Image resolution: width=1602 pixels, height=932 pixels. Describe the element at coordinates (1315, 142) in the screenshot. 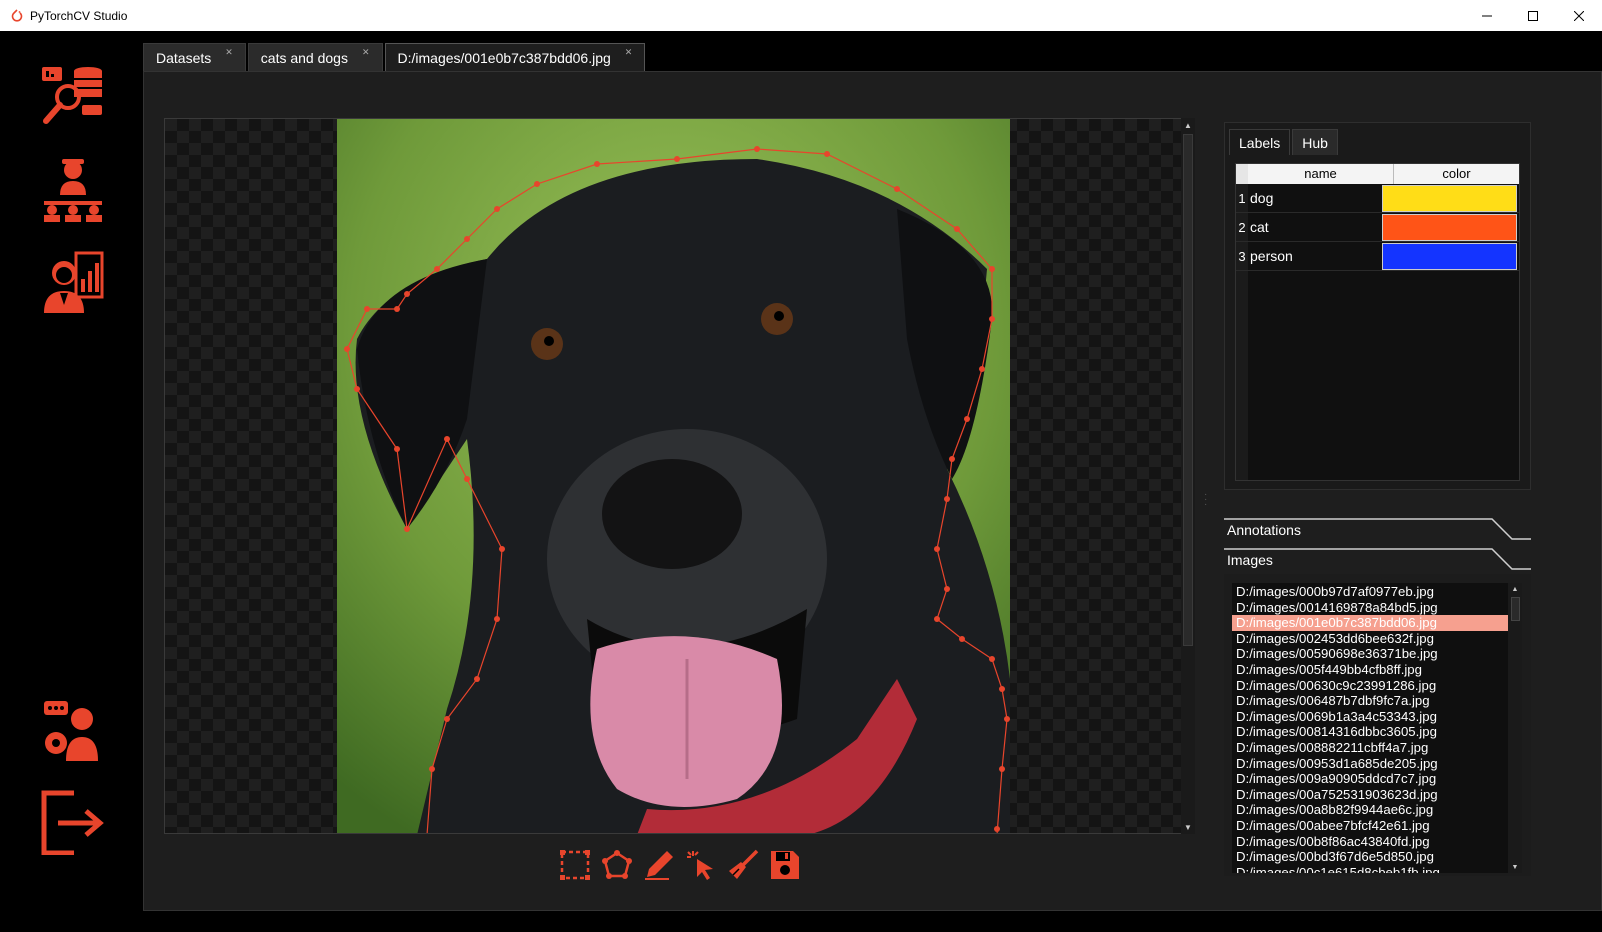

I see `tab-hub: Hub` at that location.